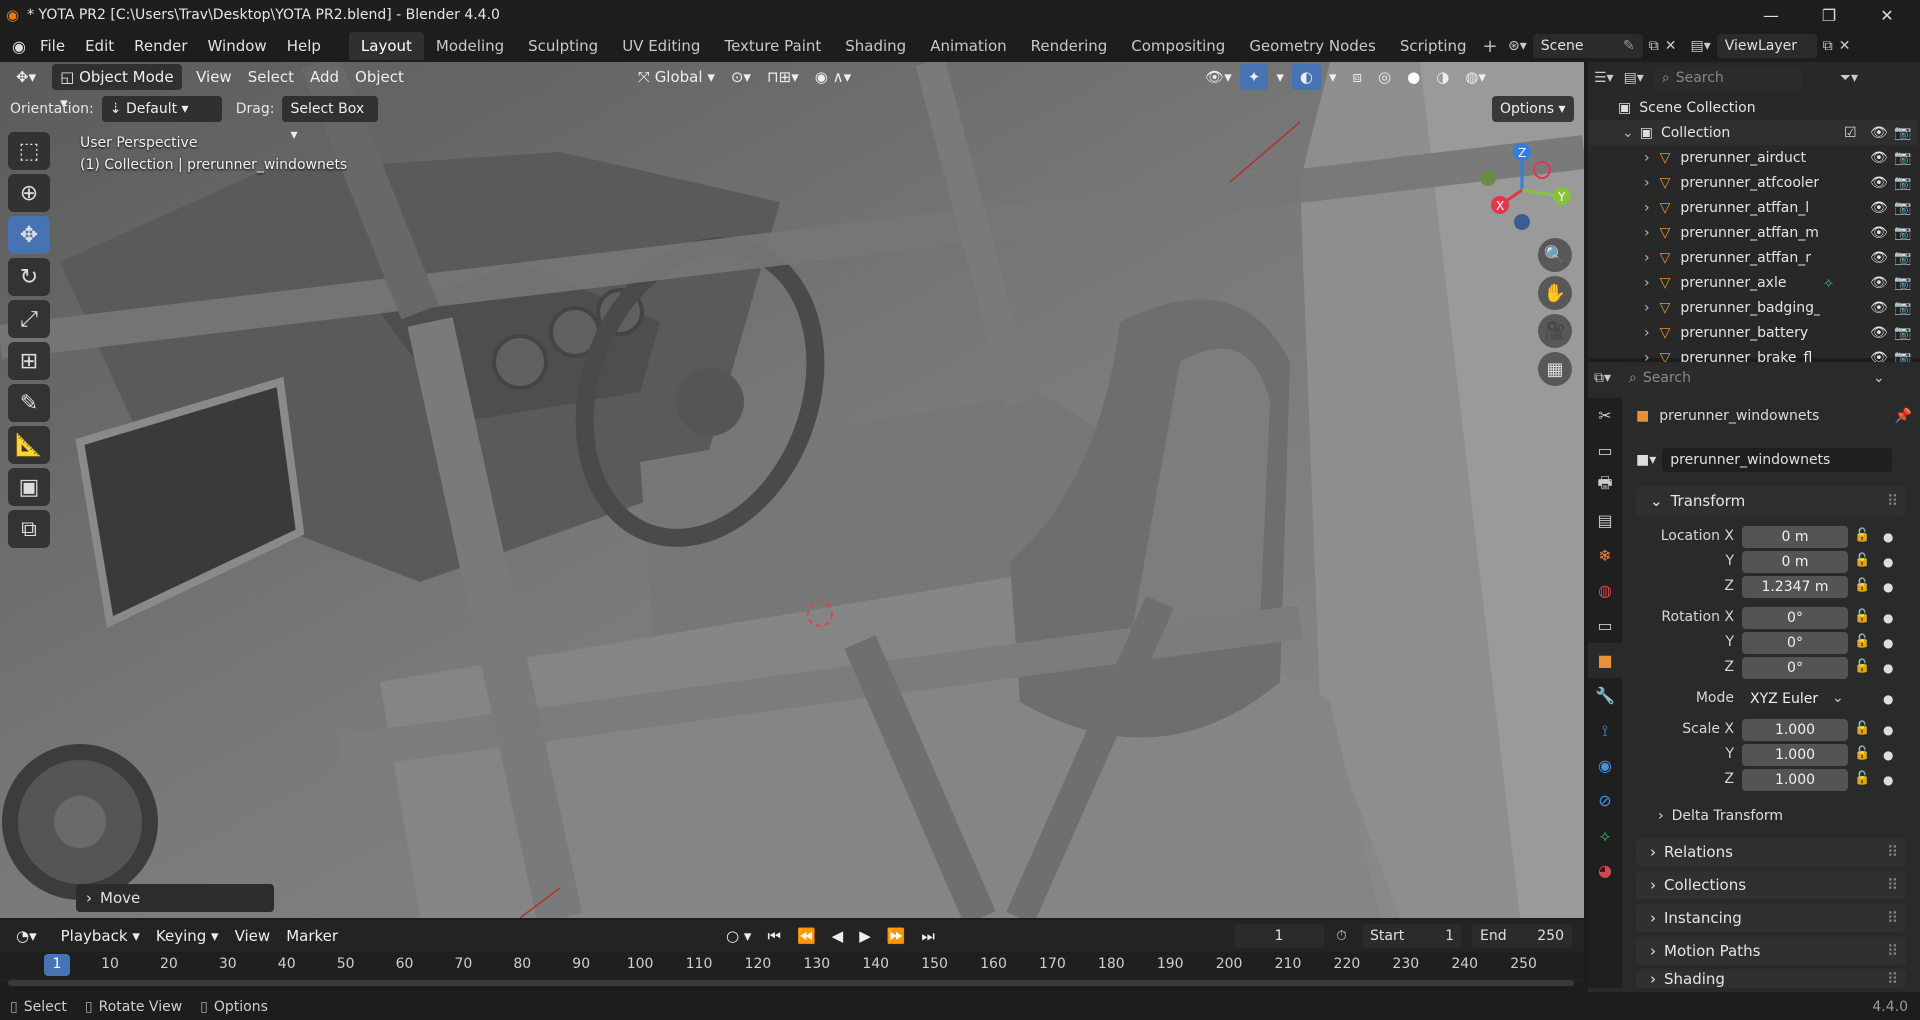 The width and height of the screenshot is (1920, 1020). What do you see at coordinates (187, 936) in the screenshot?
I see `menu-keying: Keying ▾` at bounding box center [187, 936].